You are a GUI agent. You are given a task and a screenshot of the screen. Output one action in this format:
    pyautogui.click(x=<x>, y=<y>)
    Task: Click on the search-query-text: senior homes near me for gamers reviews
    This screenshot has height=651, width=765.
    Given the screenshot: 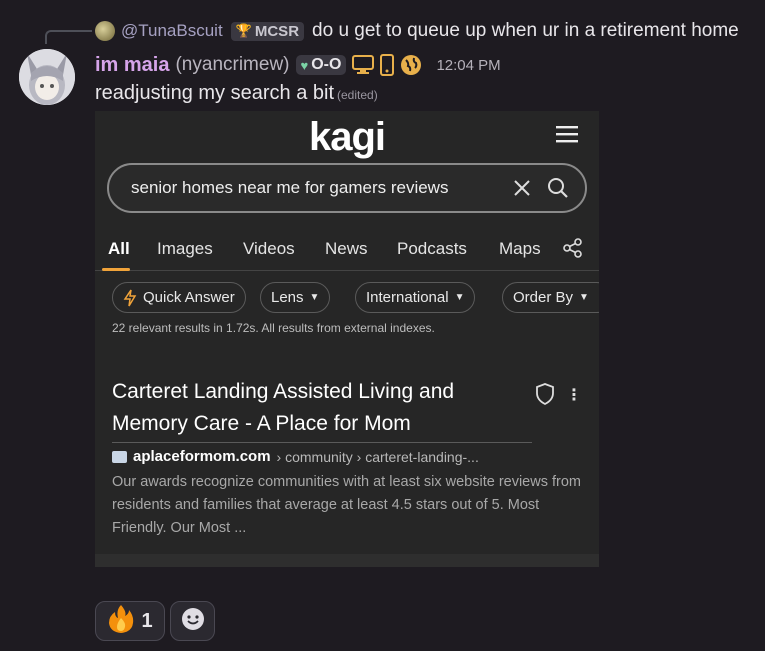 What is the action you would take?
    pyautogui.click(x=290, y=187)
    